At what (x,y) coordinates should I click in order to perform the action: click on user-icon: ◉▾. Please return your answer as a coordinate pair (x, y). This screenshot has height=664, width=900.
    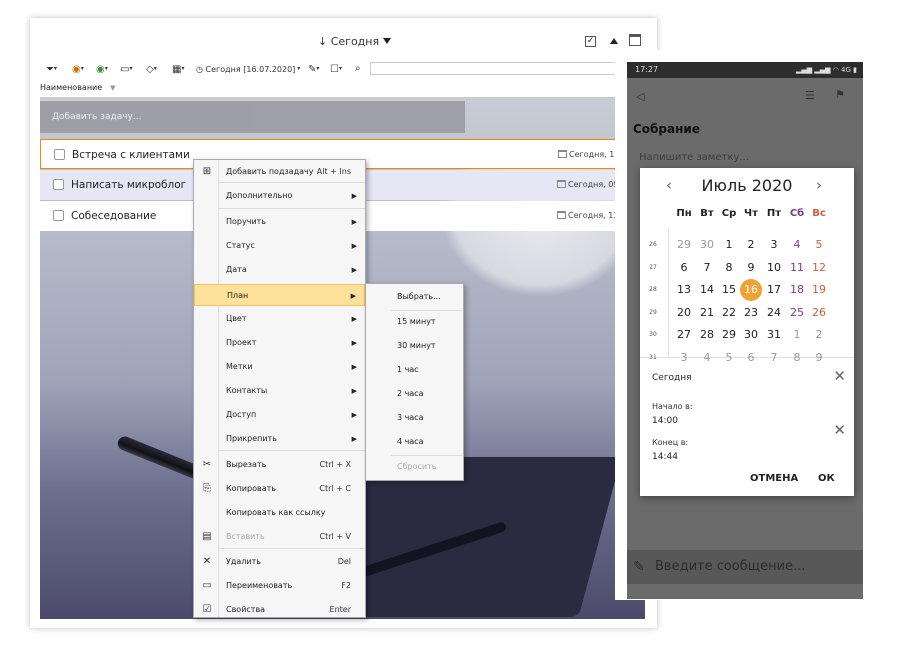
    Looking at the image, I should click on (102, 69).